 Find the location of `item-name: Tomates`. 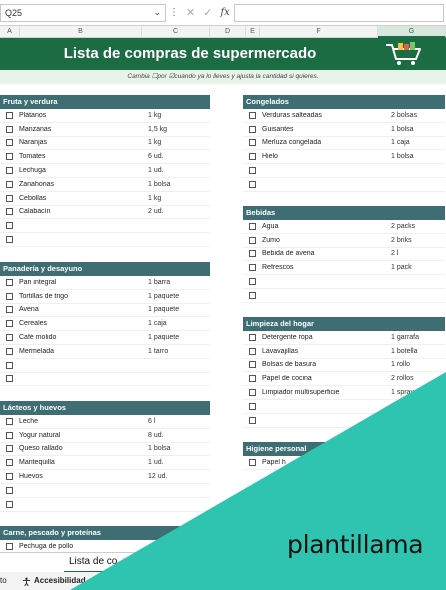

item-name: Tomates is located at coordinates (83, 156).